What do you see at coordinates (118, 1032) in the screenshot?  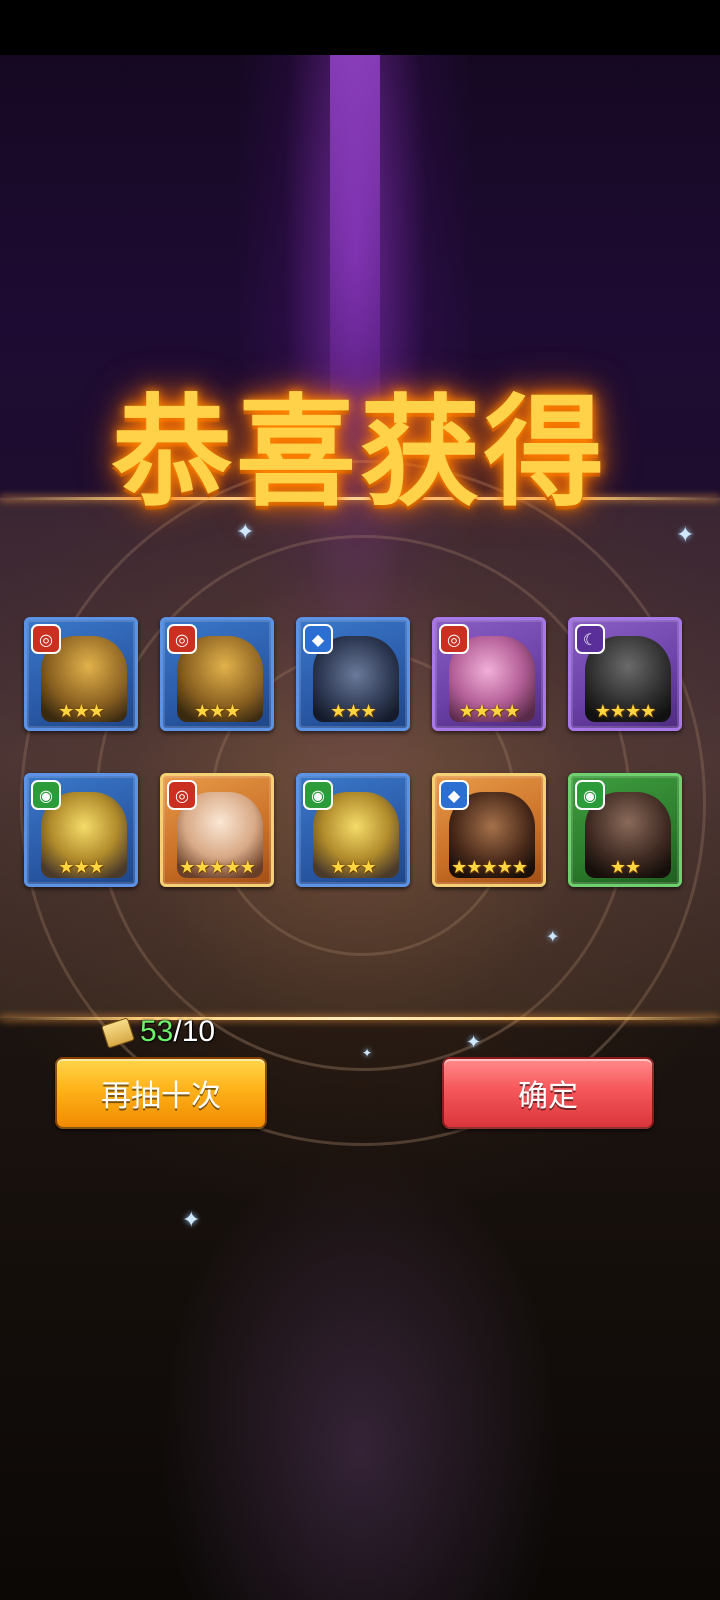 I see `scroll-icon` at bounding box center [118, 1032].